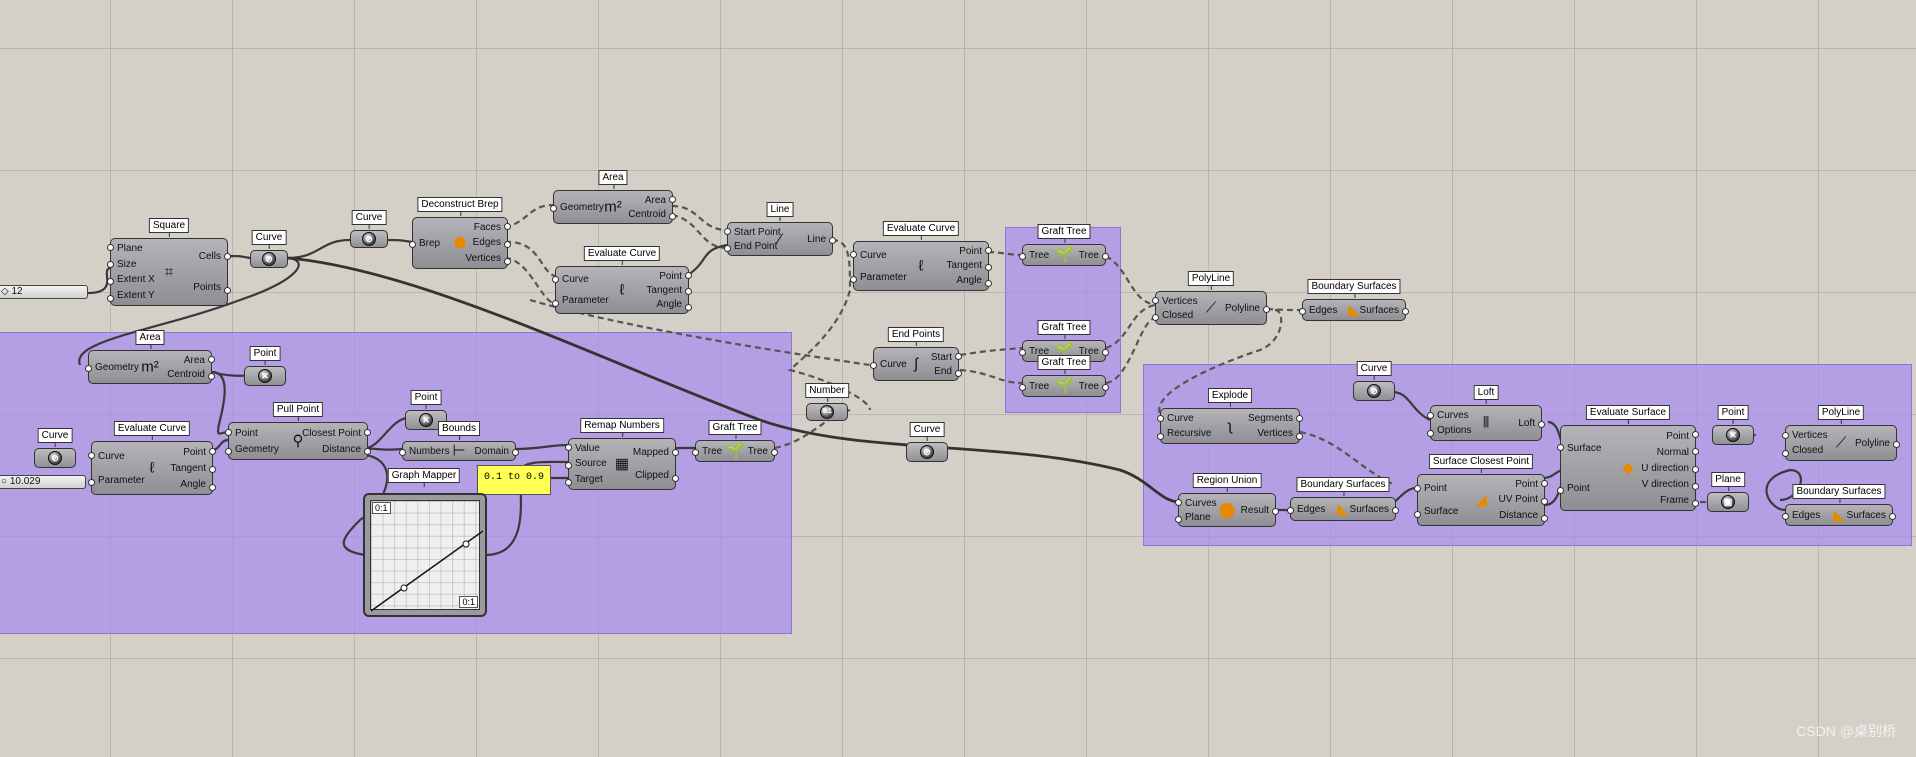 The height and width of the screenshot is (757, 1916). What do you see at coordinates (1230, 426) in the screenshot?
I see `explode-component: Curve Recursive Segments Vertices ʅ` at bounding box center [1230, 426].